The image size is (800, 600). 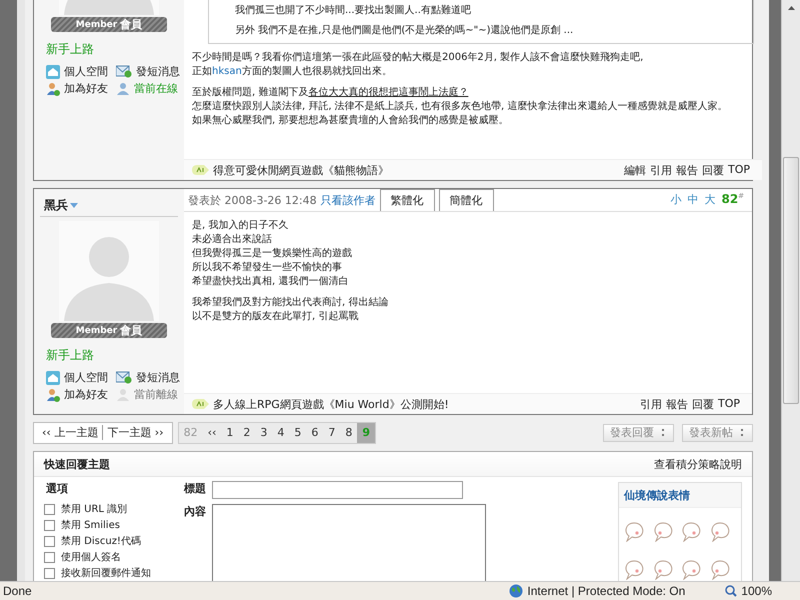 I want to click on post-date: 發表於 2008-3-26 12:48, so click(x=252, y=201).